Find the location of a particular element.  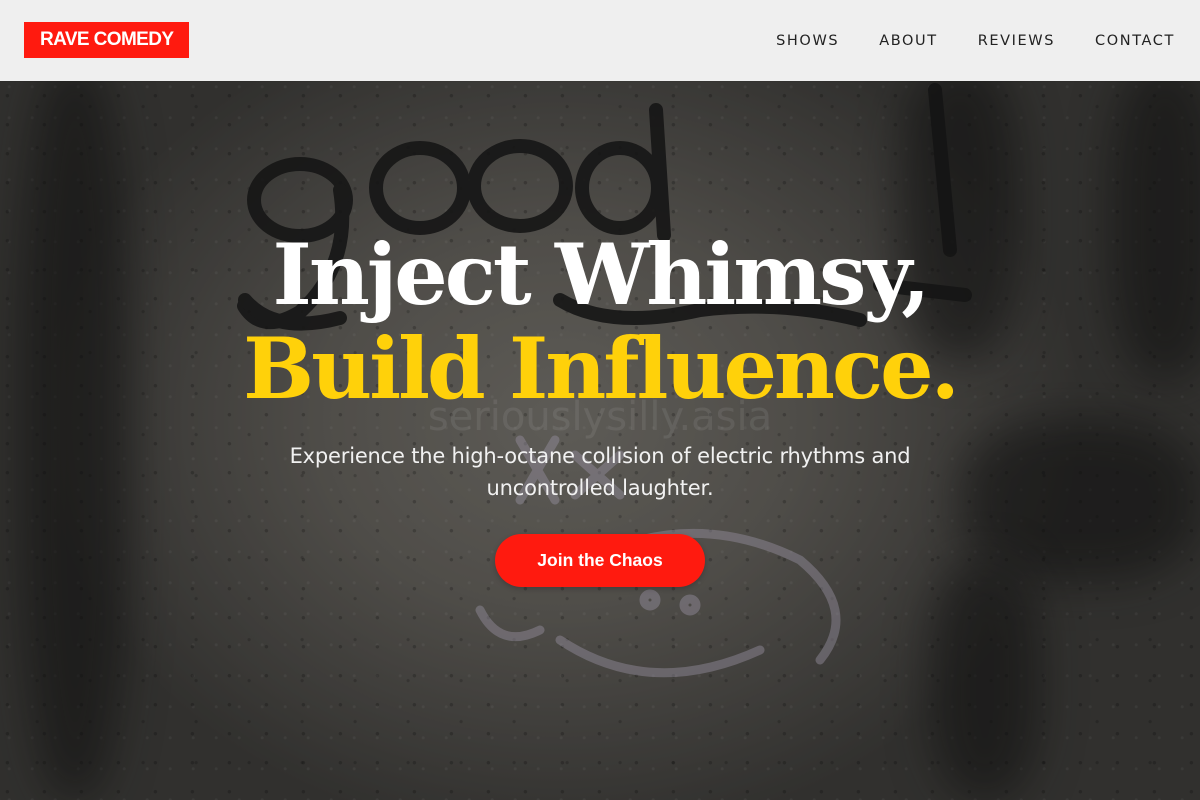

headline-line-2: Build Influence. is located at coordinates (601, 368).